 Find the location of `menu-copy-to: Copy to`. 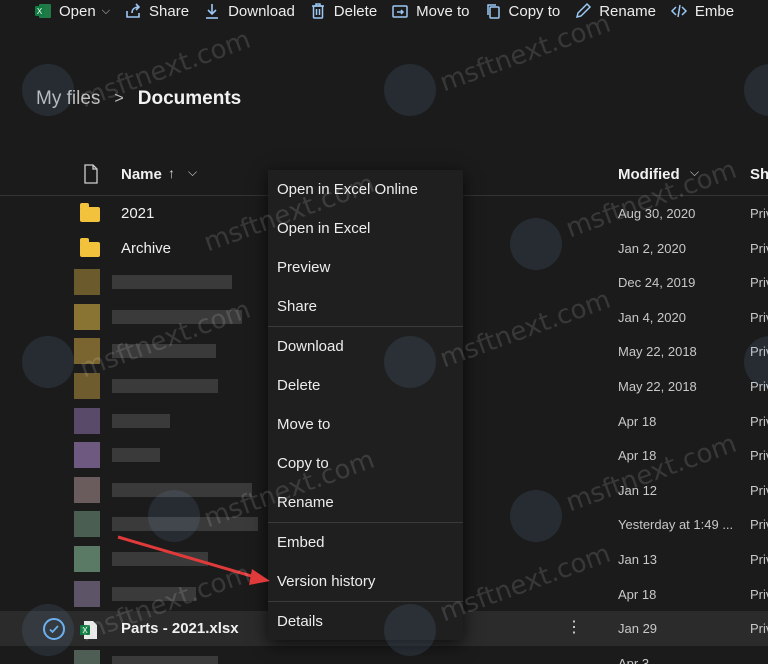

menu-copy-to: Copy to is located at coordinates (365, 463).